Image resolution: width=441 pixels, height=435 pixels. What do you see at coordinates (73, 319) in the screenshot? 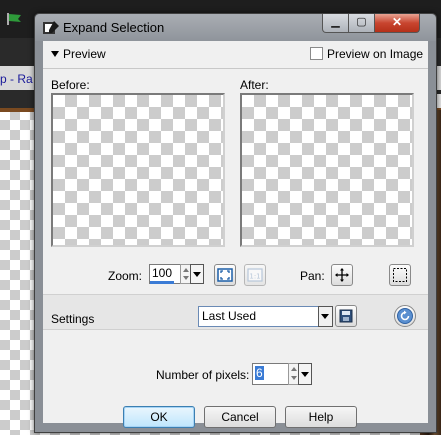
I see `settings-label: Settings` at bounding box center [73, 319].